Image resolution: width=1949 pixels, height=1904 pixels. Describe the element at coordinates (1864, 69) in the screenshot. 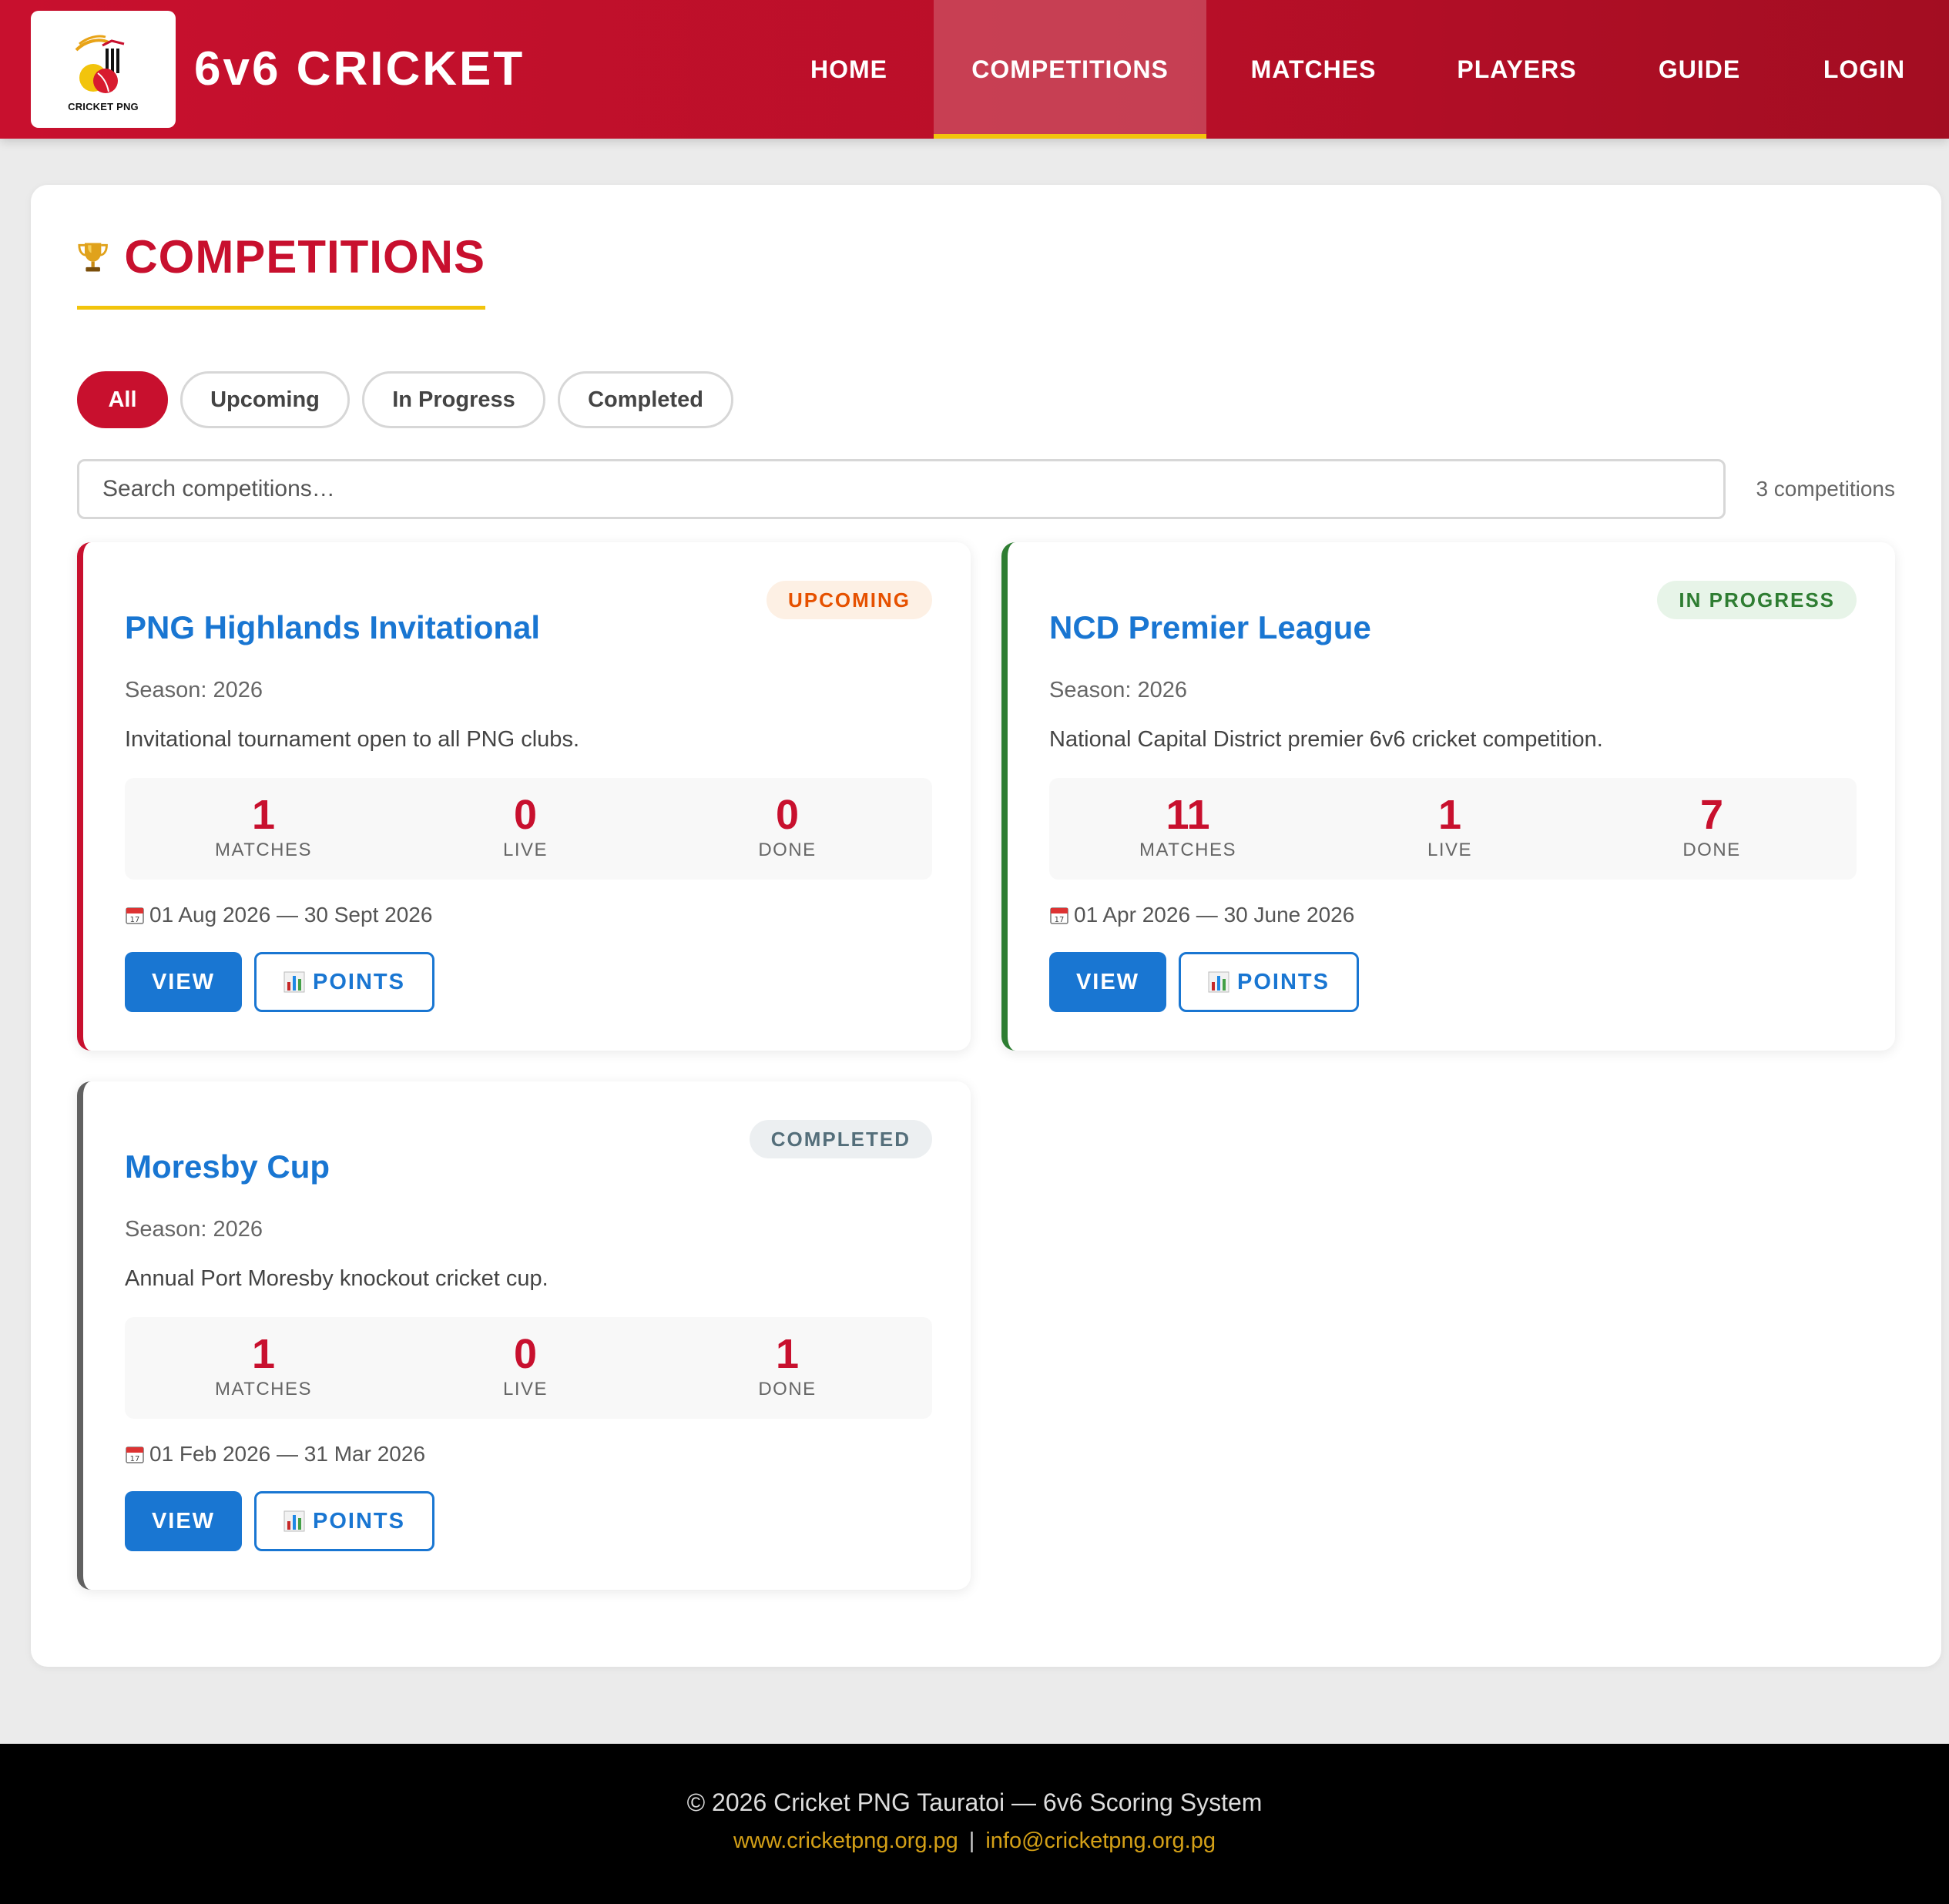

I see `nav-login: LOGIN` at that location.